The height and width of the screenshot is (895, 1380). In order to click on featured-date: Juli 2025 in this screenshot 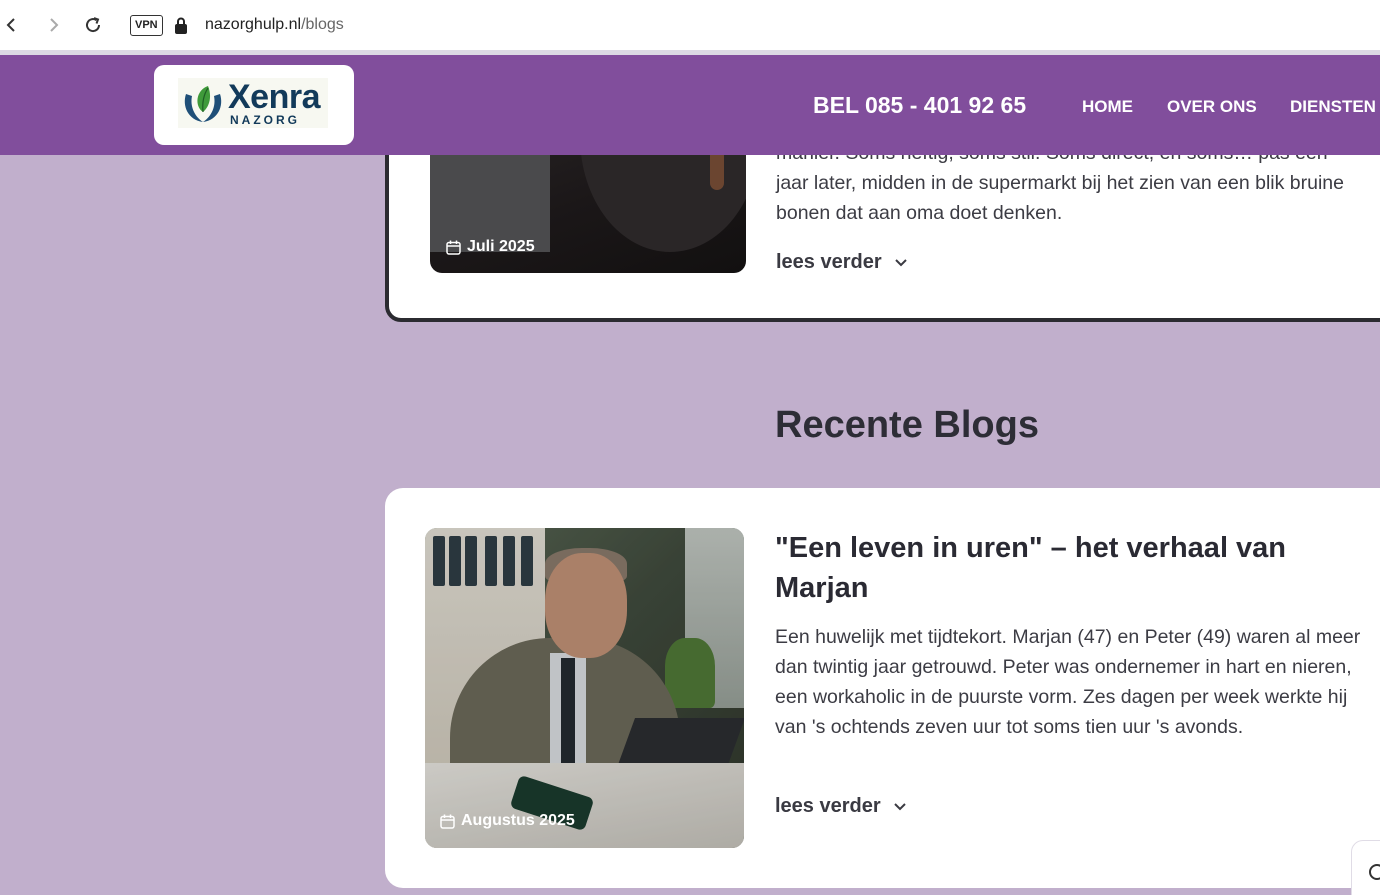, I will do `click(490, 247)`.